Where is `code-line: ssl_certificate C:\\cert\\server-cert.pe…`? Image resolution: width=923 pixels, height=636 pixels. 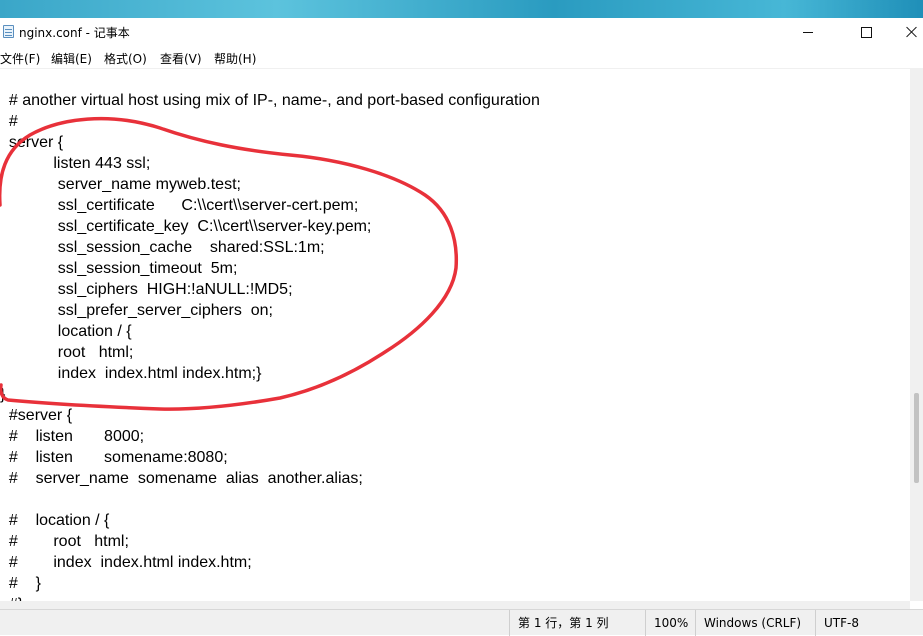 code-line: ssl_certificate C:\\cert\\server-cert.pe… is located at coordinates (179, 205).